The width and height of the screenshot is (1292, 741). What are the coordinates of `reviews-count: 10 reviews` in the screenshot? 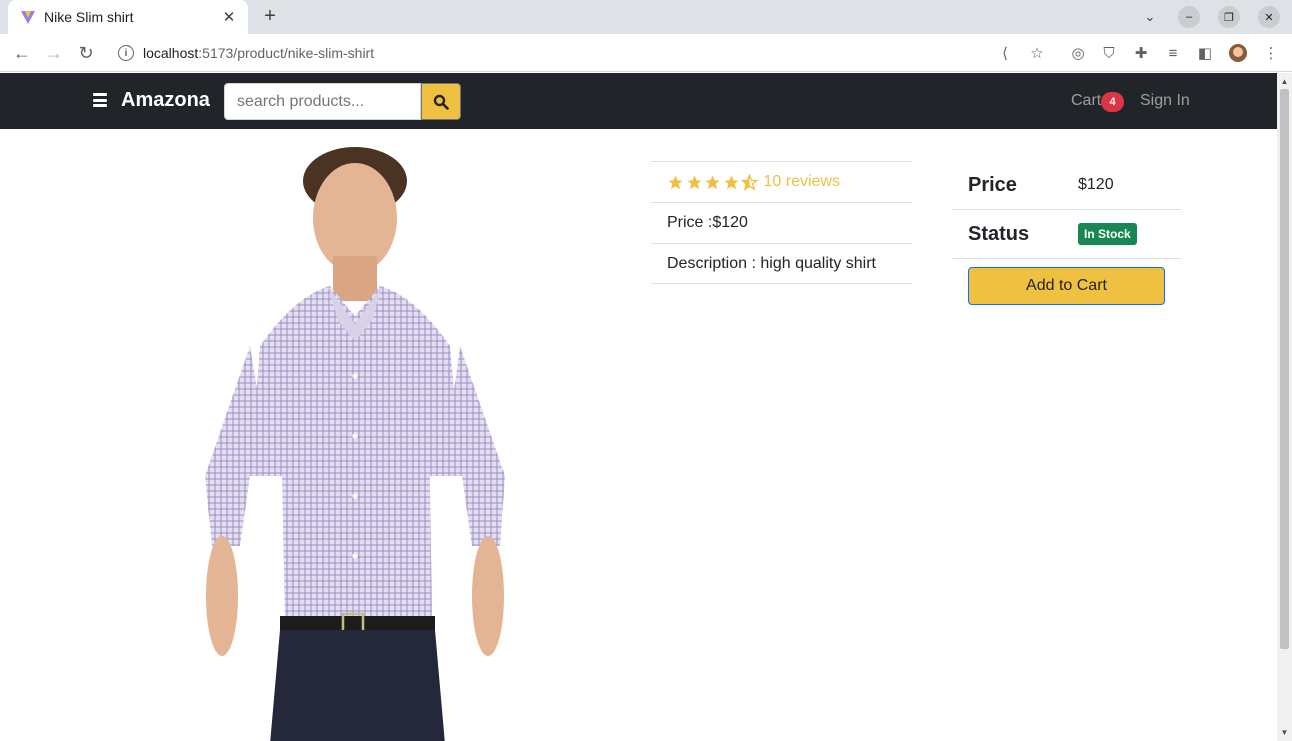 It's located at (802, 182).